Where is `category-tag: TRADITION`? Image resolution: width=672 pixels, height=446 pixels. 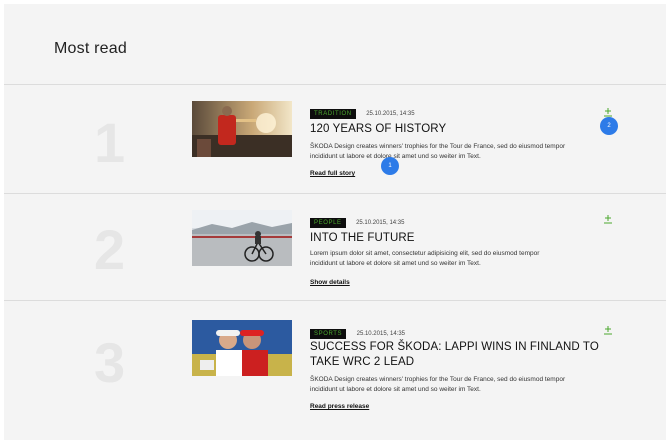 category-tag: TRADITION is located at coordinates (333, 113).